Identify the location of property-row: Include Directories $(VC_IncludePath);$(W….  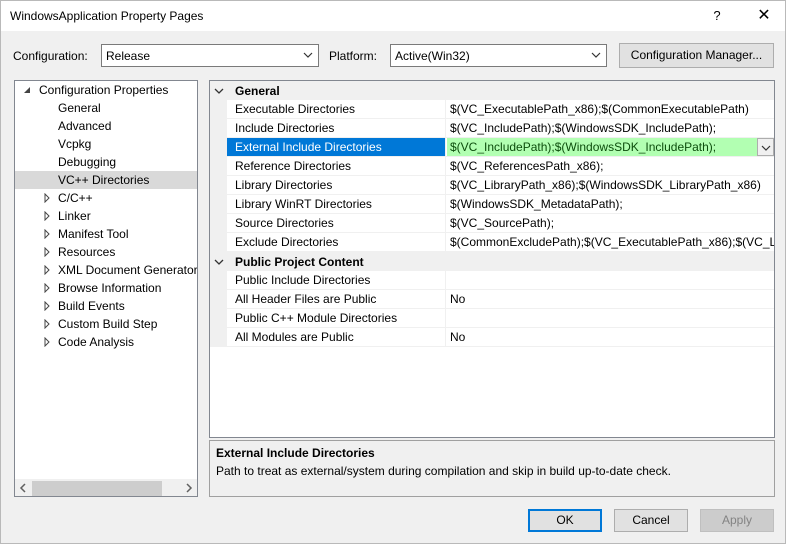
(500, 128).